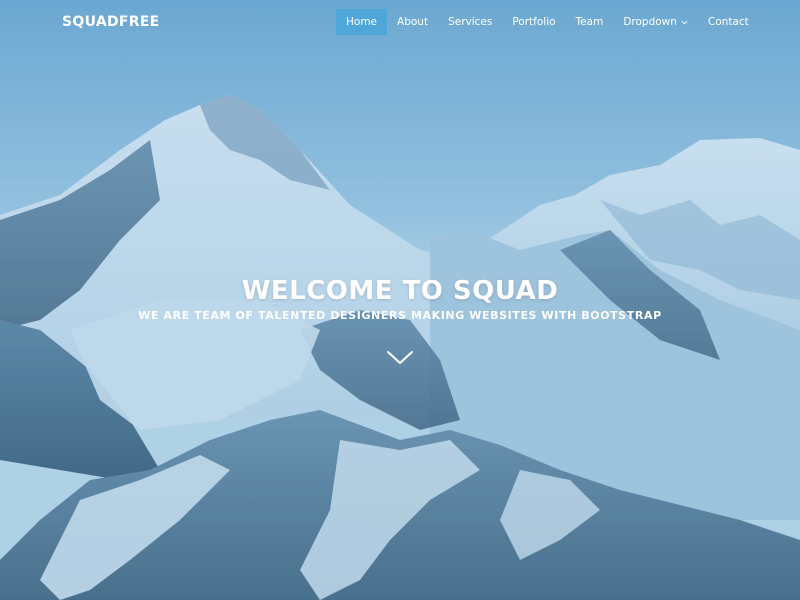  I want to click on nav-item-label: Contact, so click(728, 22).